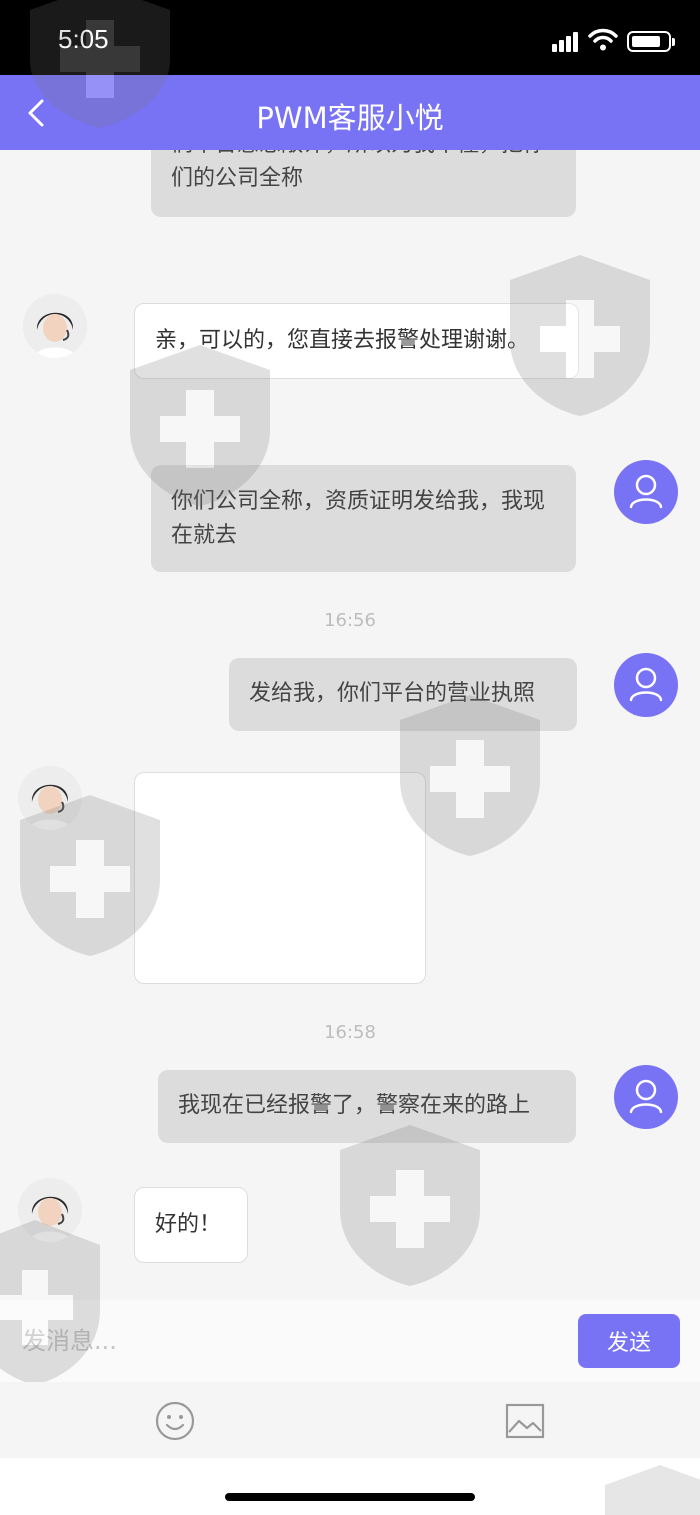 The image size is (700, 1515). I want to click on message-text: 我现在已经报警了，警察在来的路上, so click(354, 1105).